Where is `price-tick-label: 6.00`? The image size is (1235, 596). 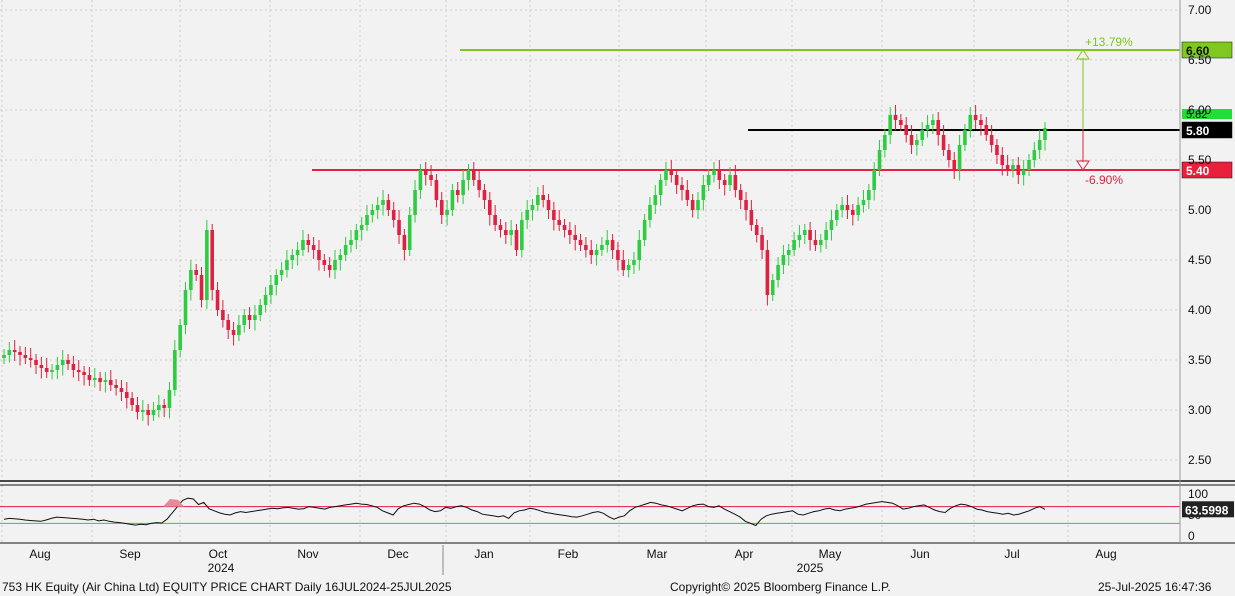
price-tick-label: 6.00 is located at coordinates (1200, 110).